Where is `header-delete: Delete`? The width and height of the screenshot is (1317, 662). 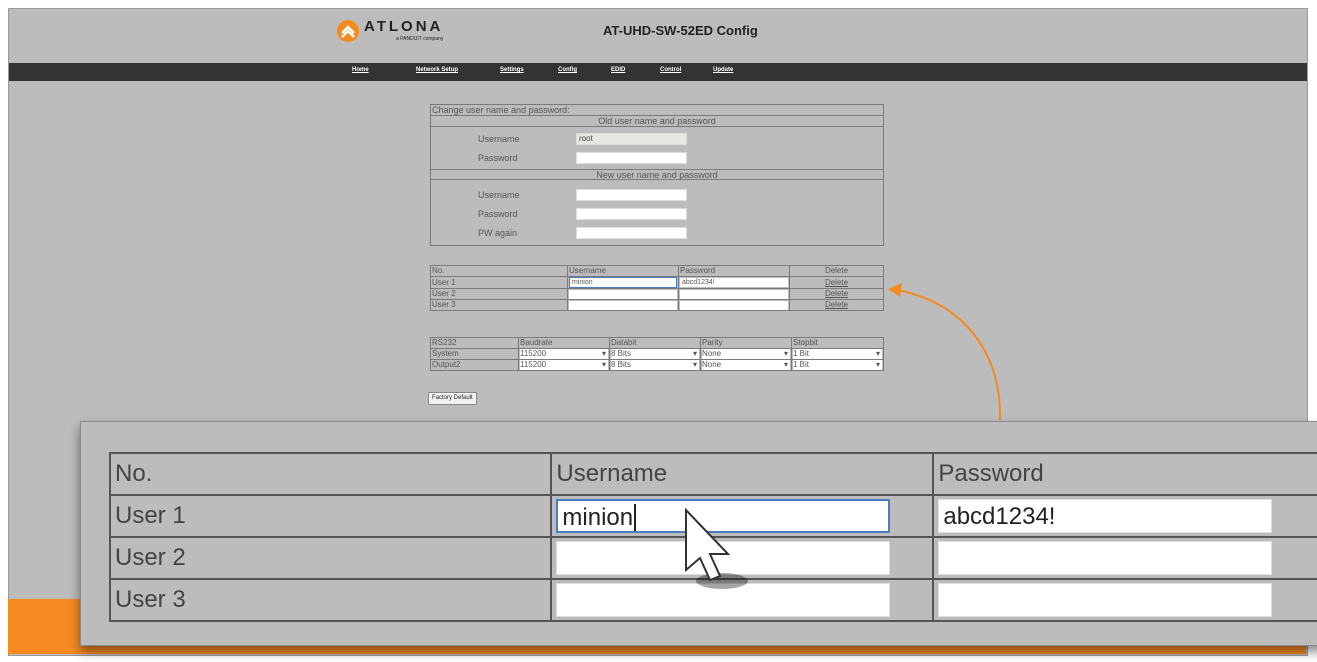 header-delete: Delete is located at coordinates (836, 271).